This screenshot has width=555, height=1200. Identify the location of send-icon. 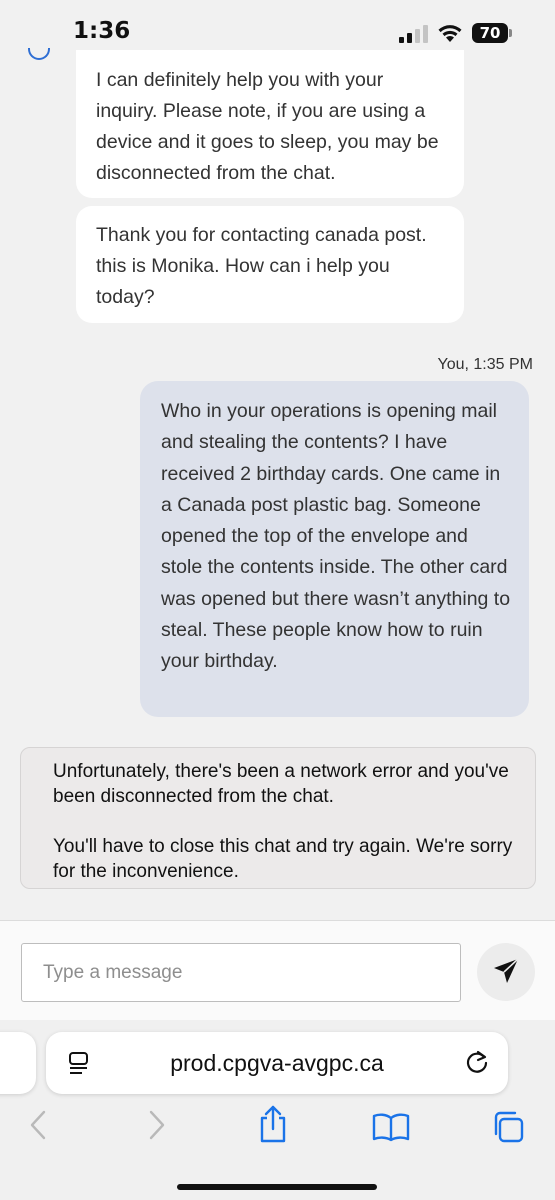
(506, 972).